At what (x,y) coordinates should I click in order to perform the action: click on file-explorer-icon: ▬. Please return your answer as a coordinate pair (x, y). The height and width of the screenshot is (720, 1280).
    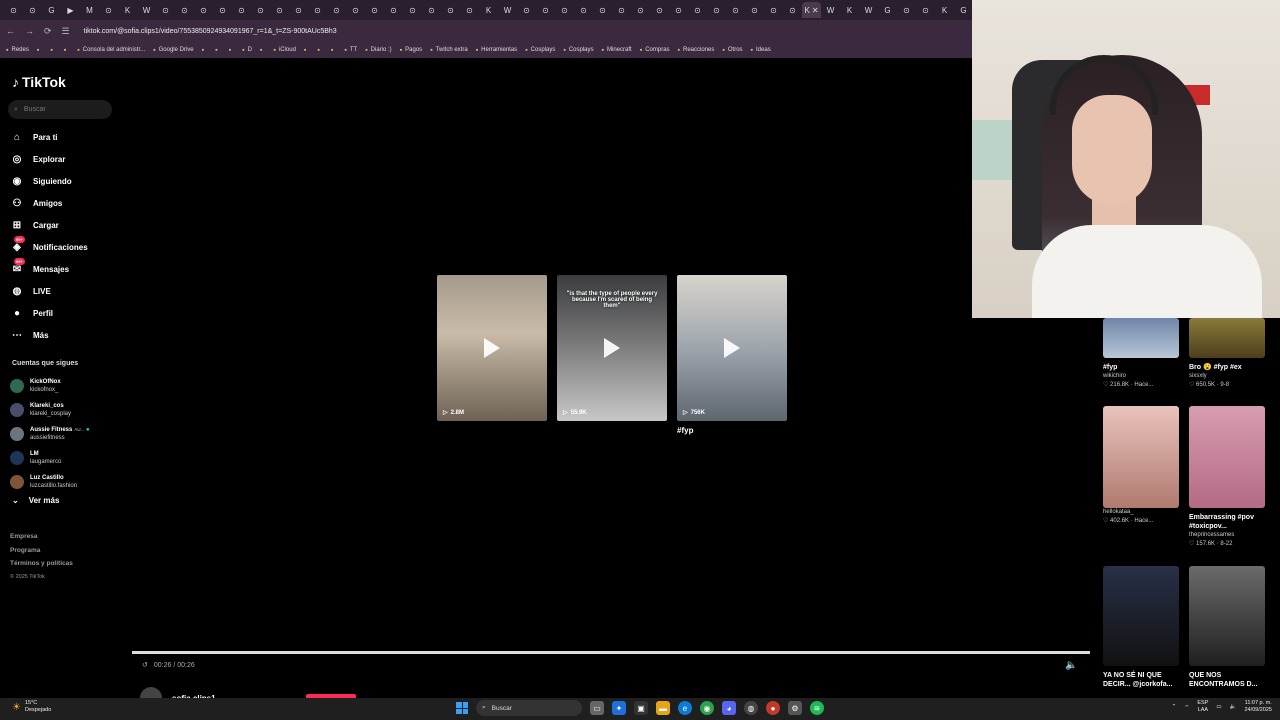
    Looking at the image, I should click on (663, 708).